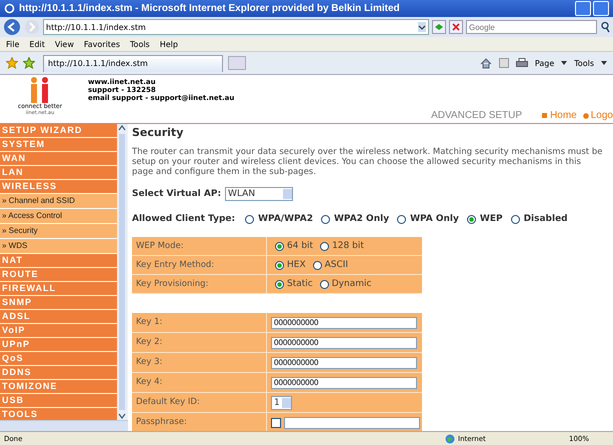 The image size is (613, 445). I want to click on address-field: http://10.1.1.1/index.stm, so click(236, 27).